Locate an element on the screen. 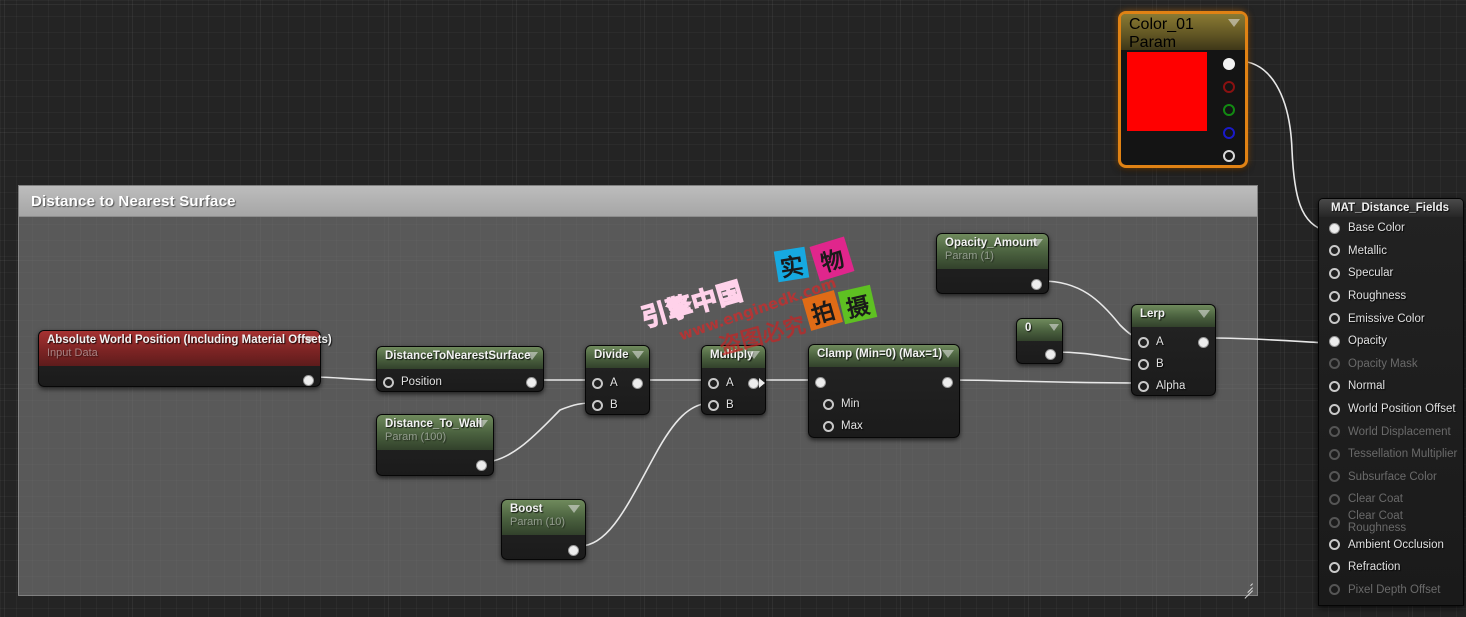 This screenshot has width=1466, height=617. material-pin-row: World Position Offset is located at coordinates (1391, 409).